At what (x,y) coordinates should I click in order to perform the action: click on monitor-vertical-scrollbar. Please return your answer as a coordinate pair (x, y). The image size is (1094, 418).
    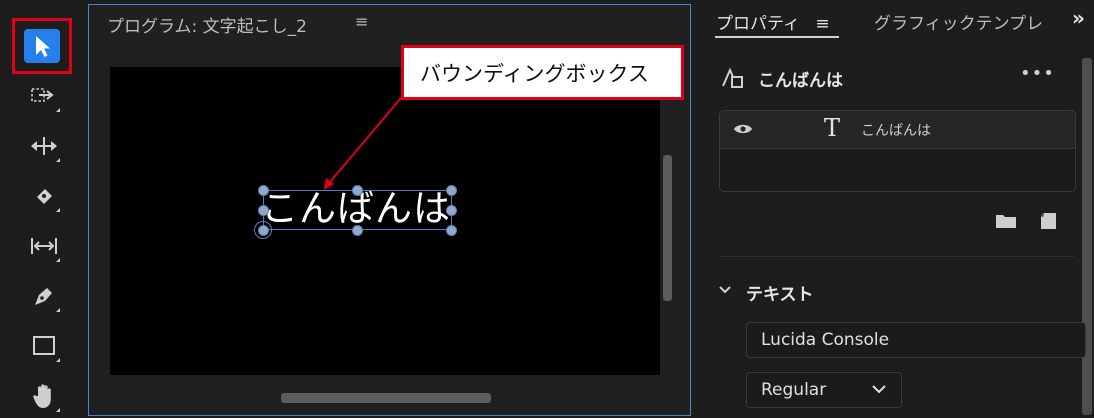
    Looking at the image, I should click on (667, 228).